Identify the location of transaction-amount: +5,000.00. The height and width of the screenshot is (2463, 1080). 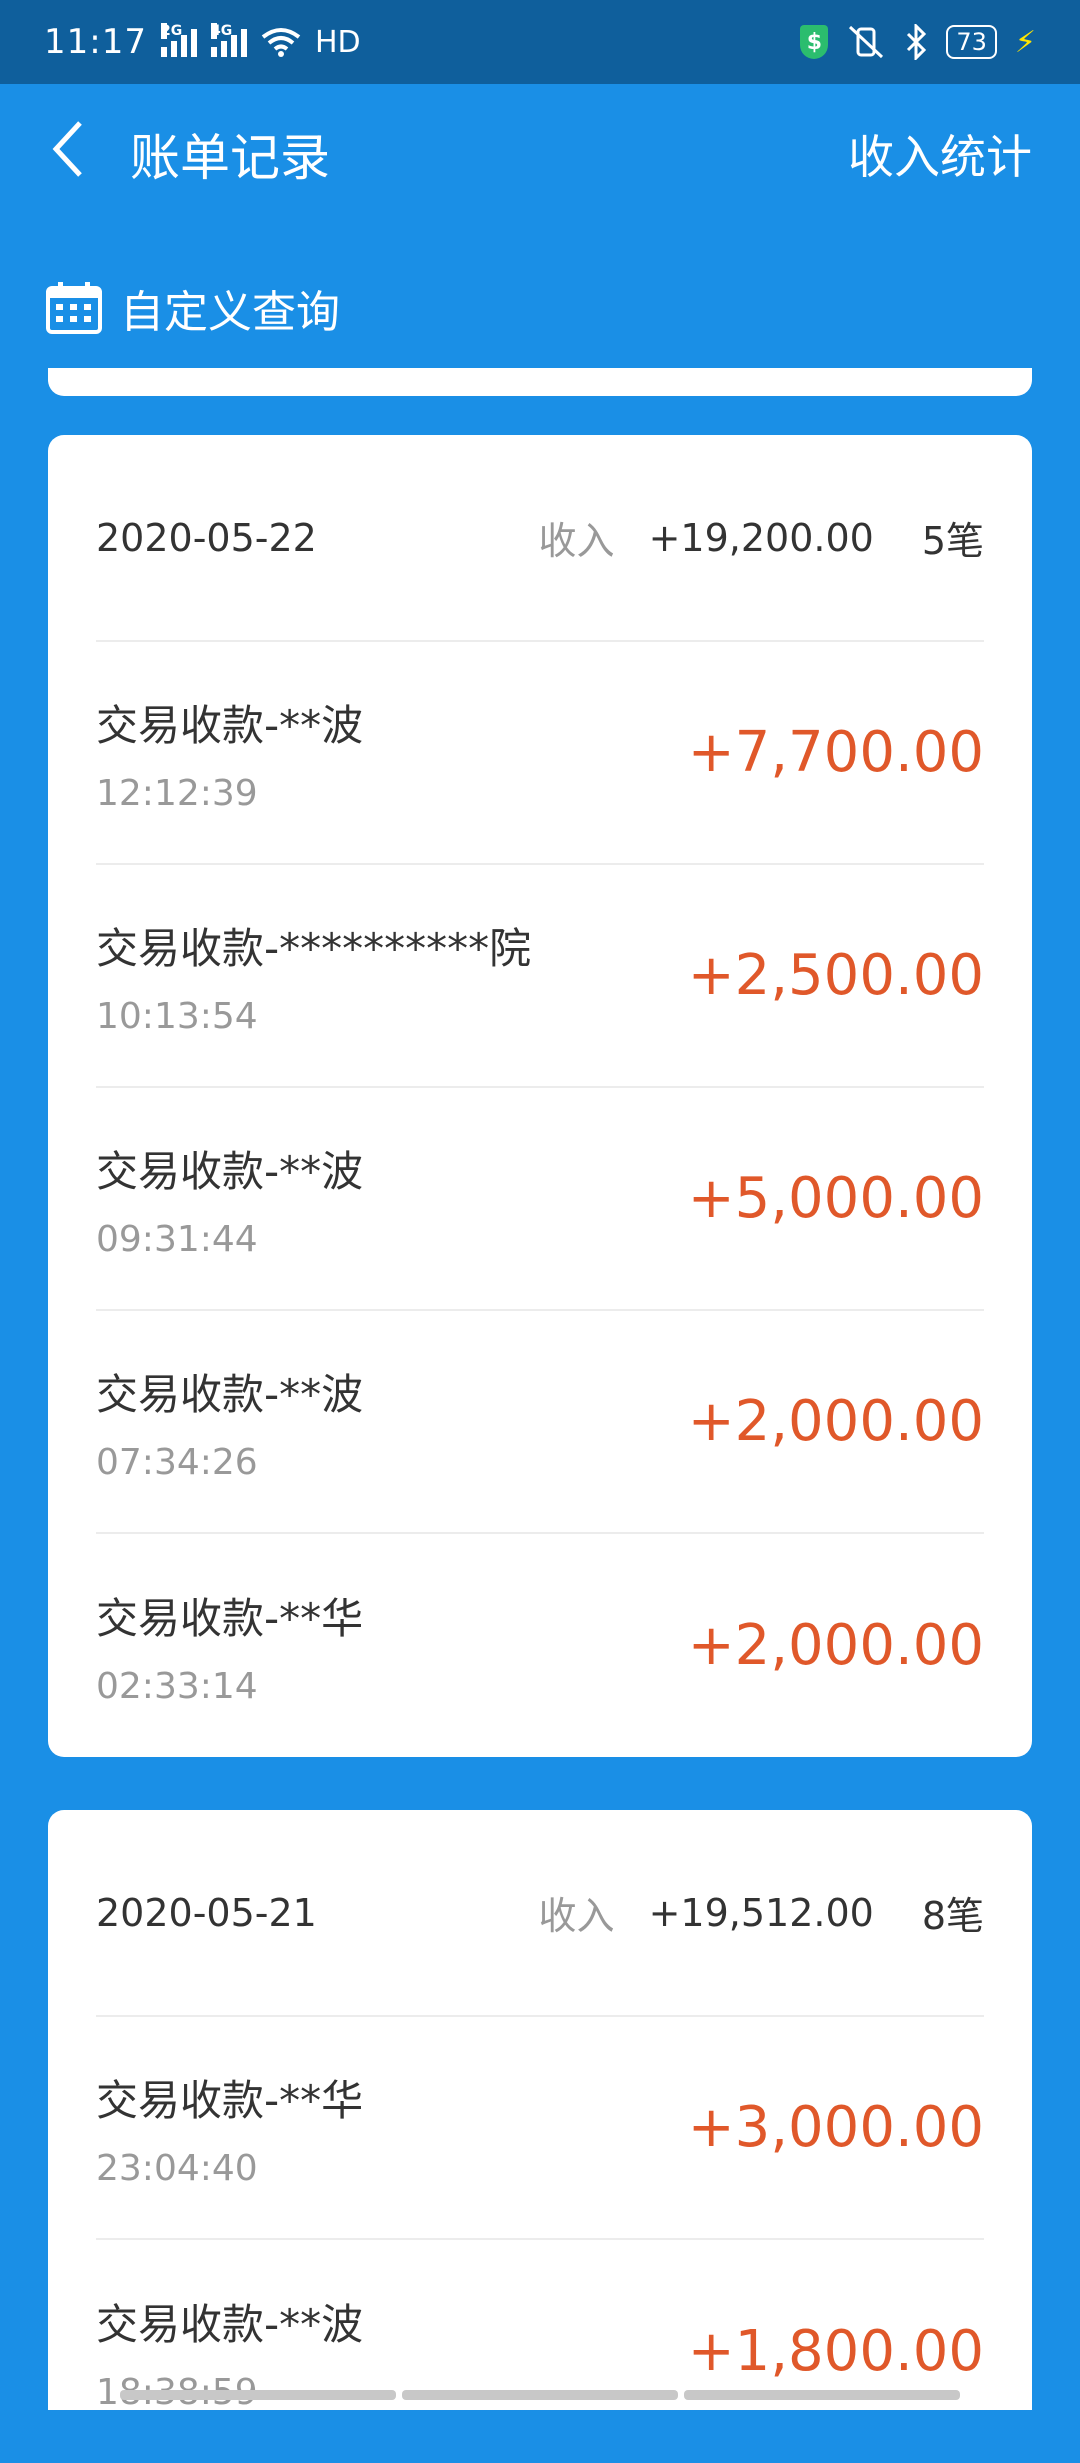
(835, 1198).